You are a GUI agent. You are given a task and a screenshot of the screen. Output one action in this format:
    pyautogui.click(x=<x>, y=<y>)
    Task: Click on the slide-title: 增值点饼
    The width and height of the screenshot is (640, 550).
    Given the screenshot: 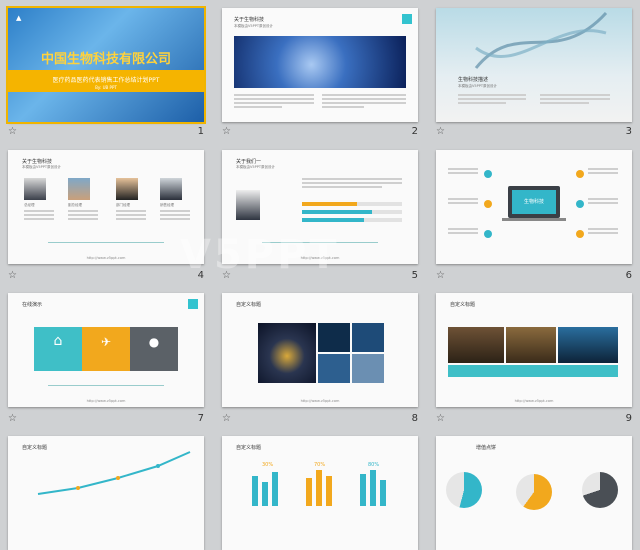 What is the action you would take?
    pyautogui.click(x=486, y=448)
    